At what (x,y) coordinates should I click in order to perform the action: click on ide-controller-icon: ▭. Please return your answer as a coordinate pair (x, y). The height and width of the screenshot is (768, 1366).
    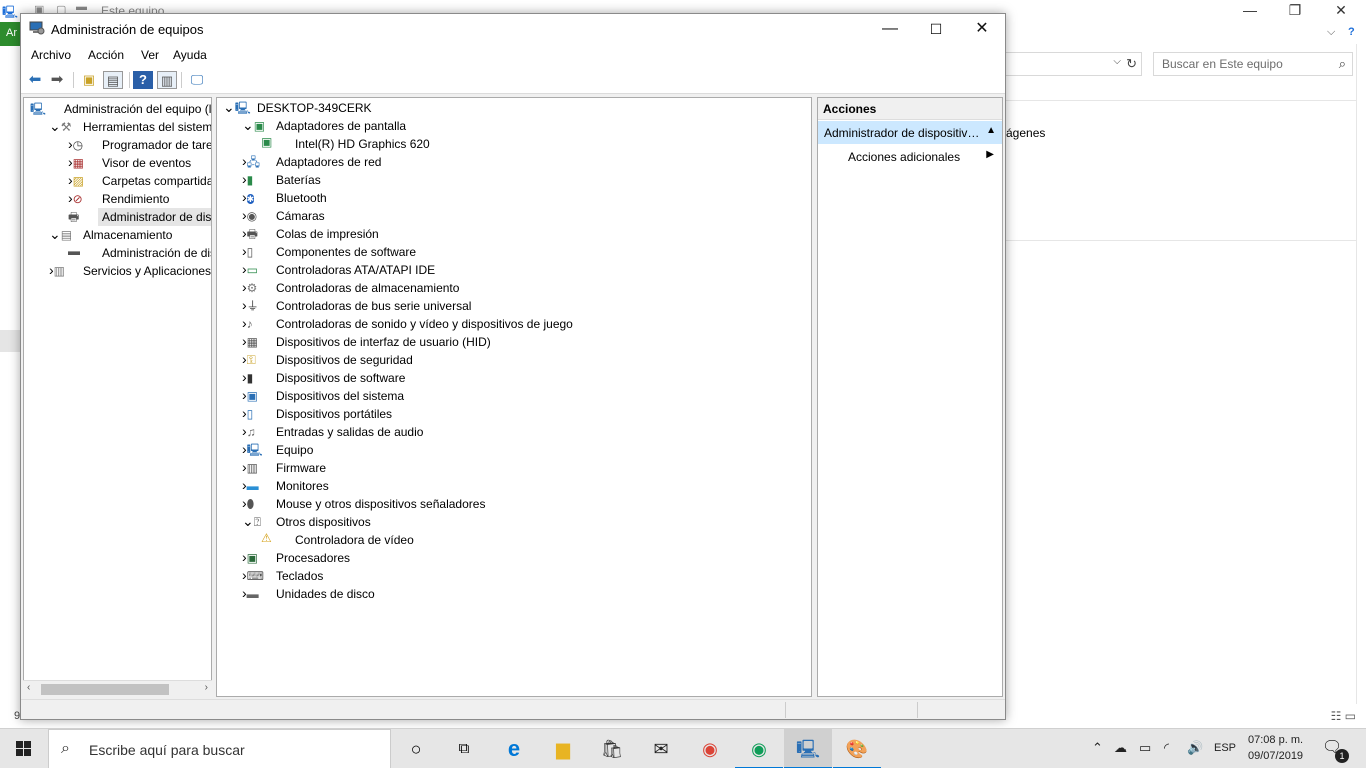
    Looking at the image, I should click on (252, 270).